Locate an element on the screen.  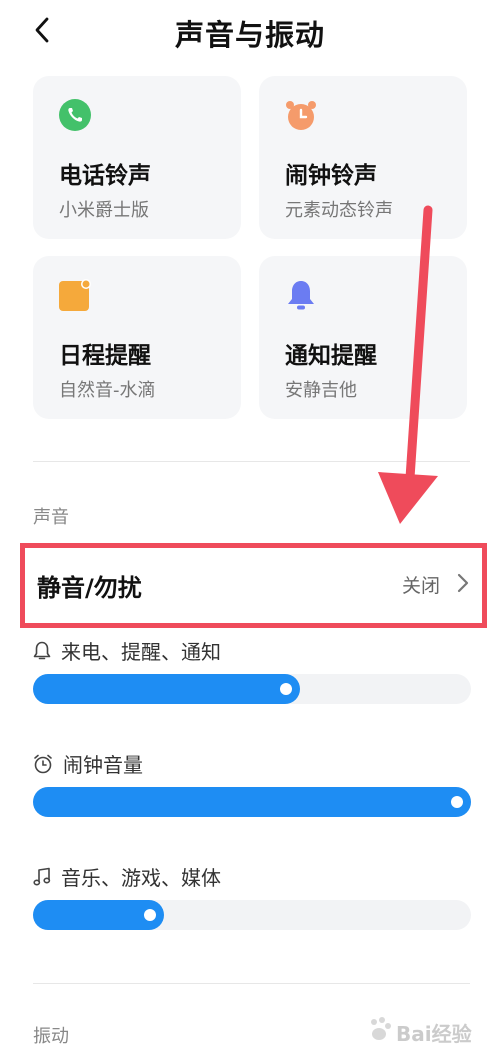
card-phone-ringtone: 电话铃声 小米爵士版 is located at coordinates (137, 157).